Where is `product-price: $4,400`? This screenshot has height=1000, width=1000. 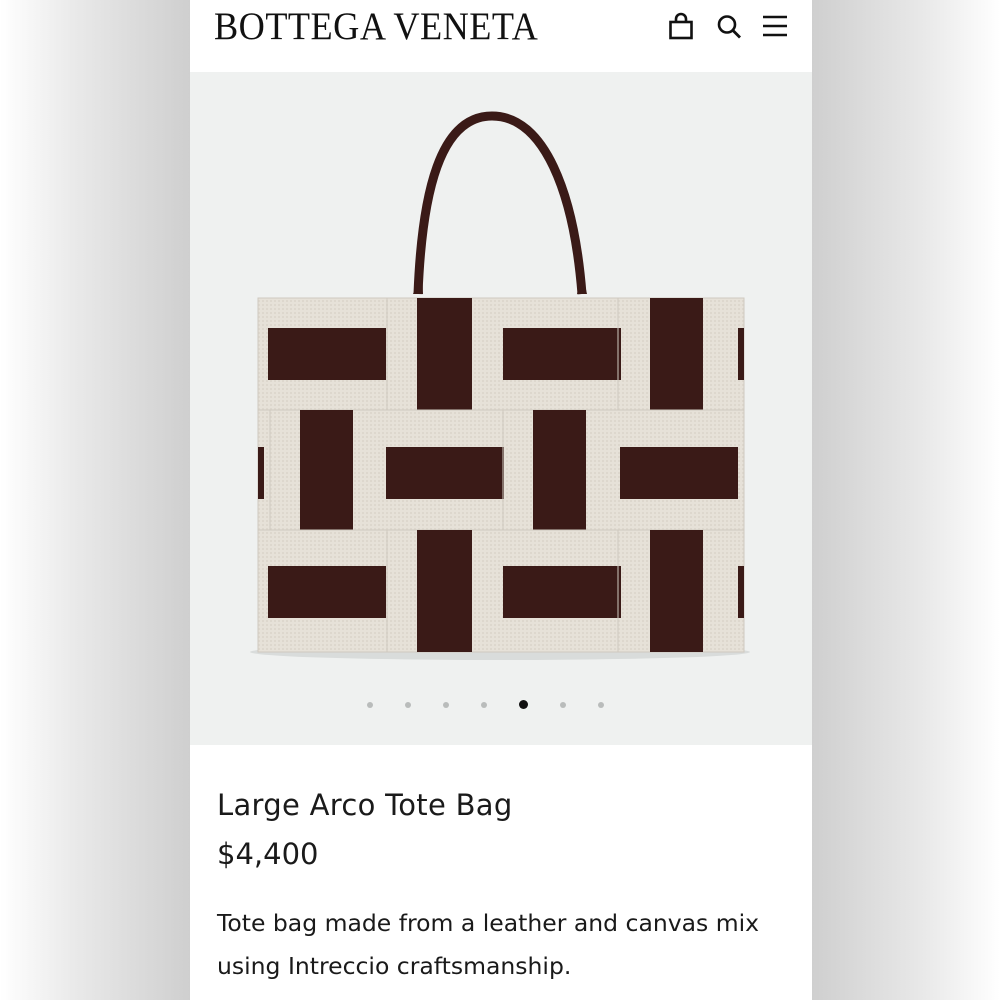
product-price: $4,400 is located at coordinates (268, 854).